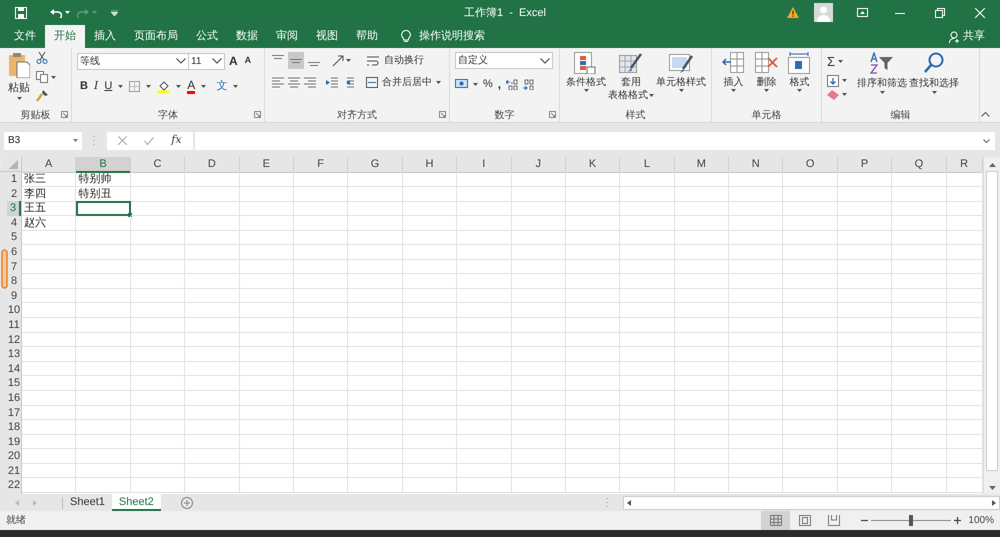 This screenshot has height=537, width=1000. Describe the element at coordinates (958, 520) in the screenshot. I see `zoom-in-icon` at that location.